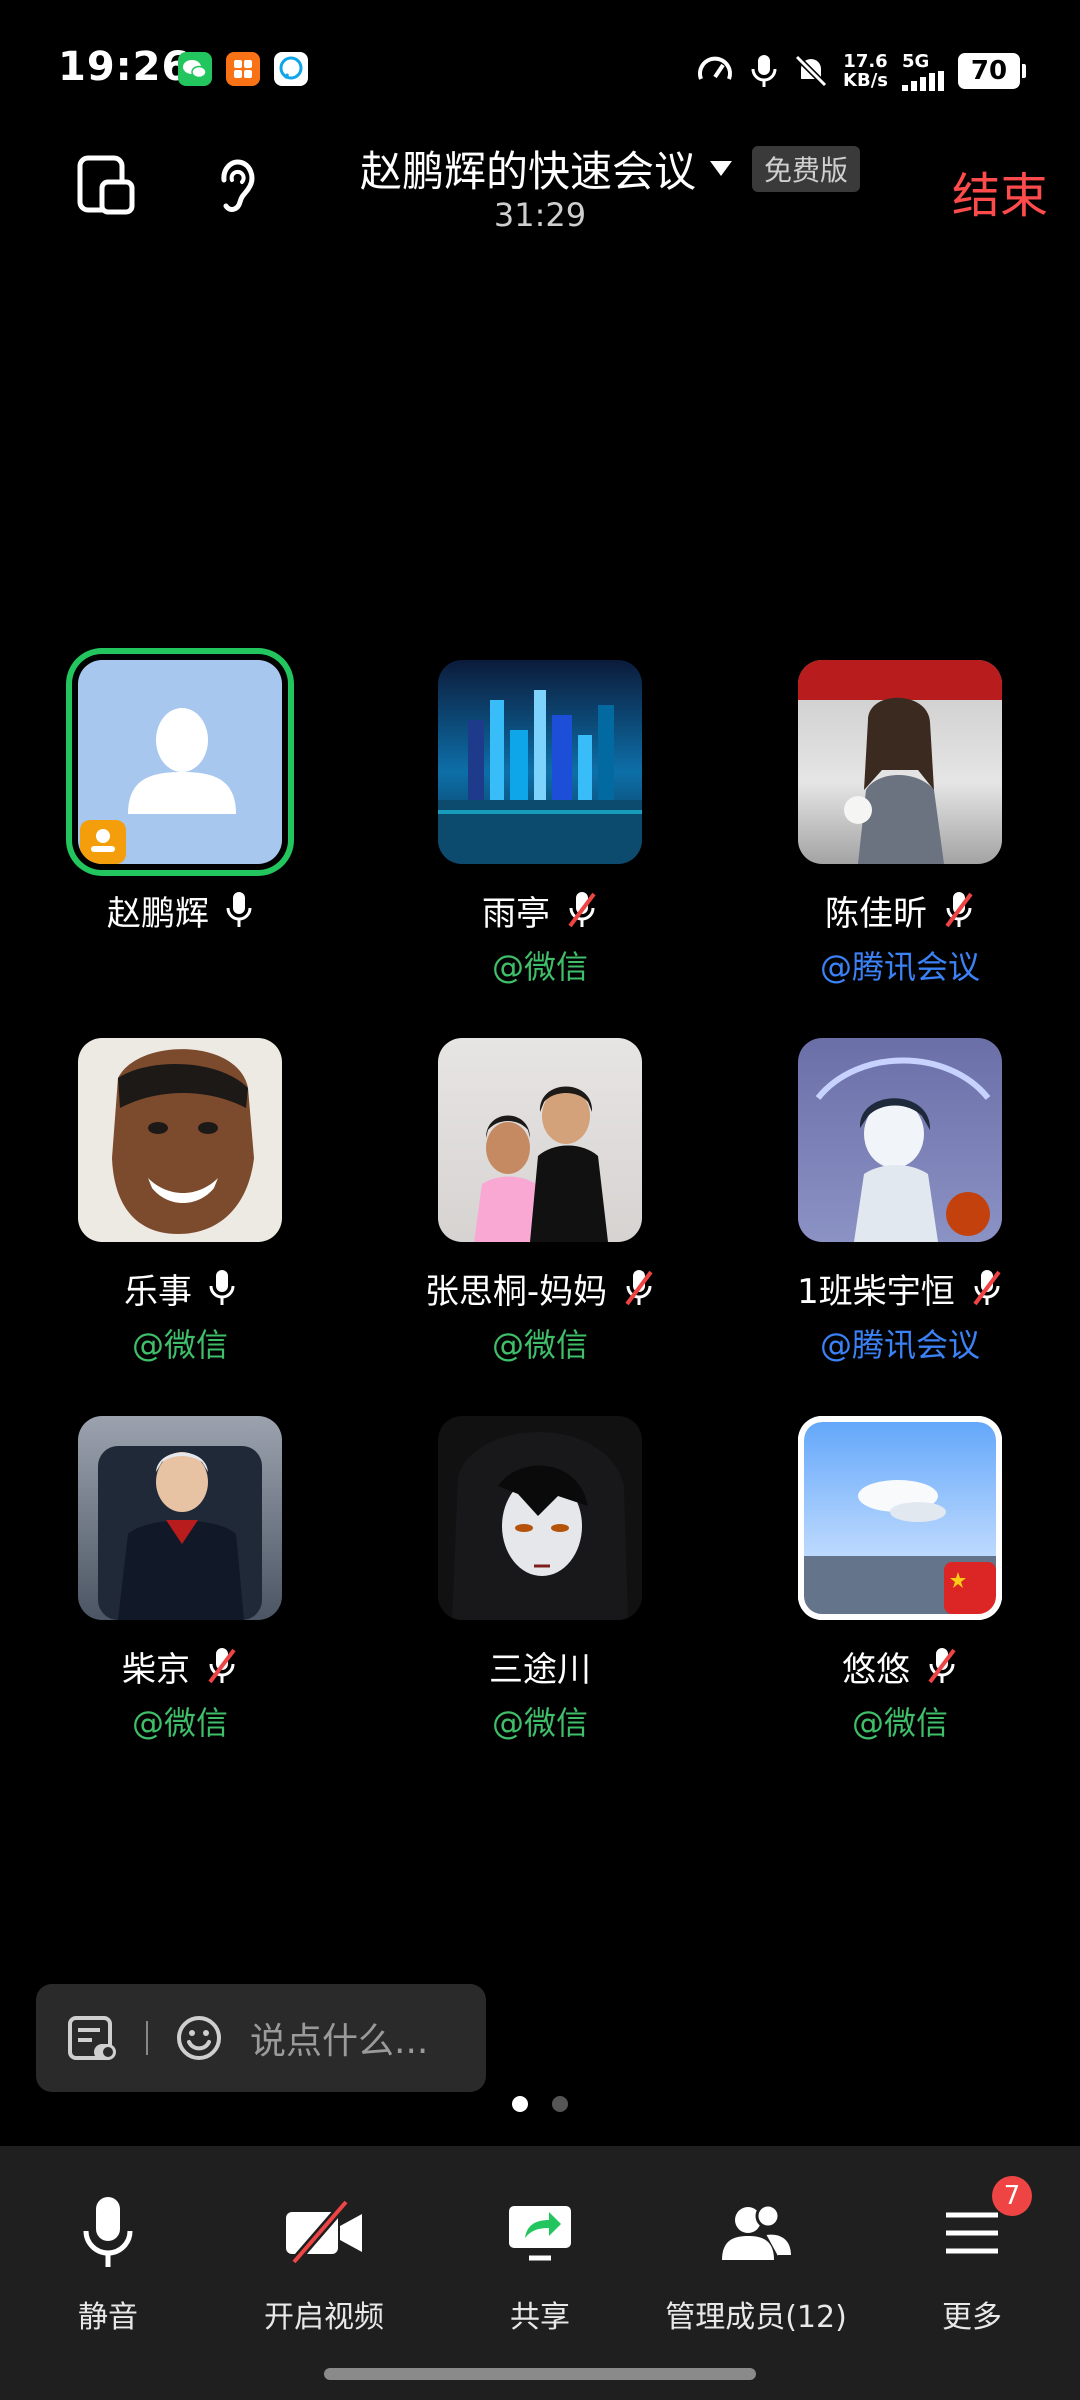 Image resolution: width=1080 pixels, height=2400 pixels. Describe the element at coordinates (520, 2104) in the screenshot. I see `page-dot-active` at that location.